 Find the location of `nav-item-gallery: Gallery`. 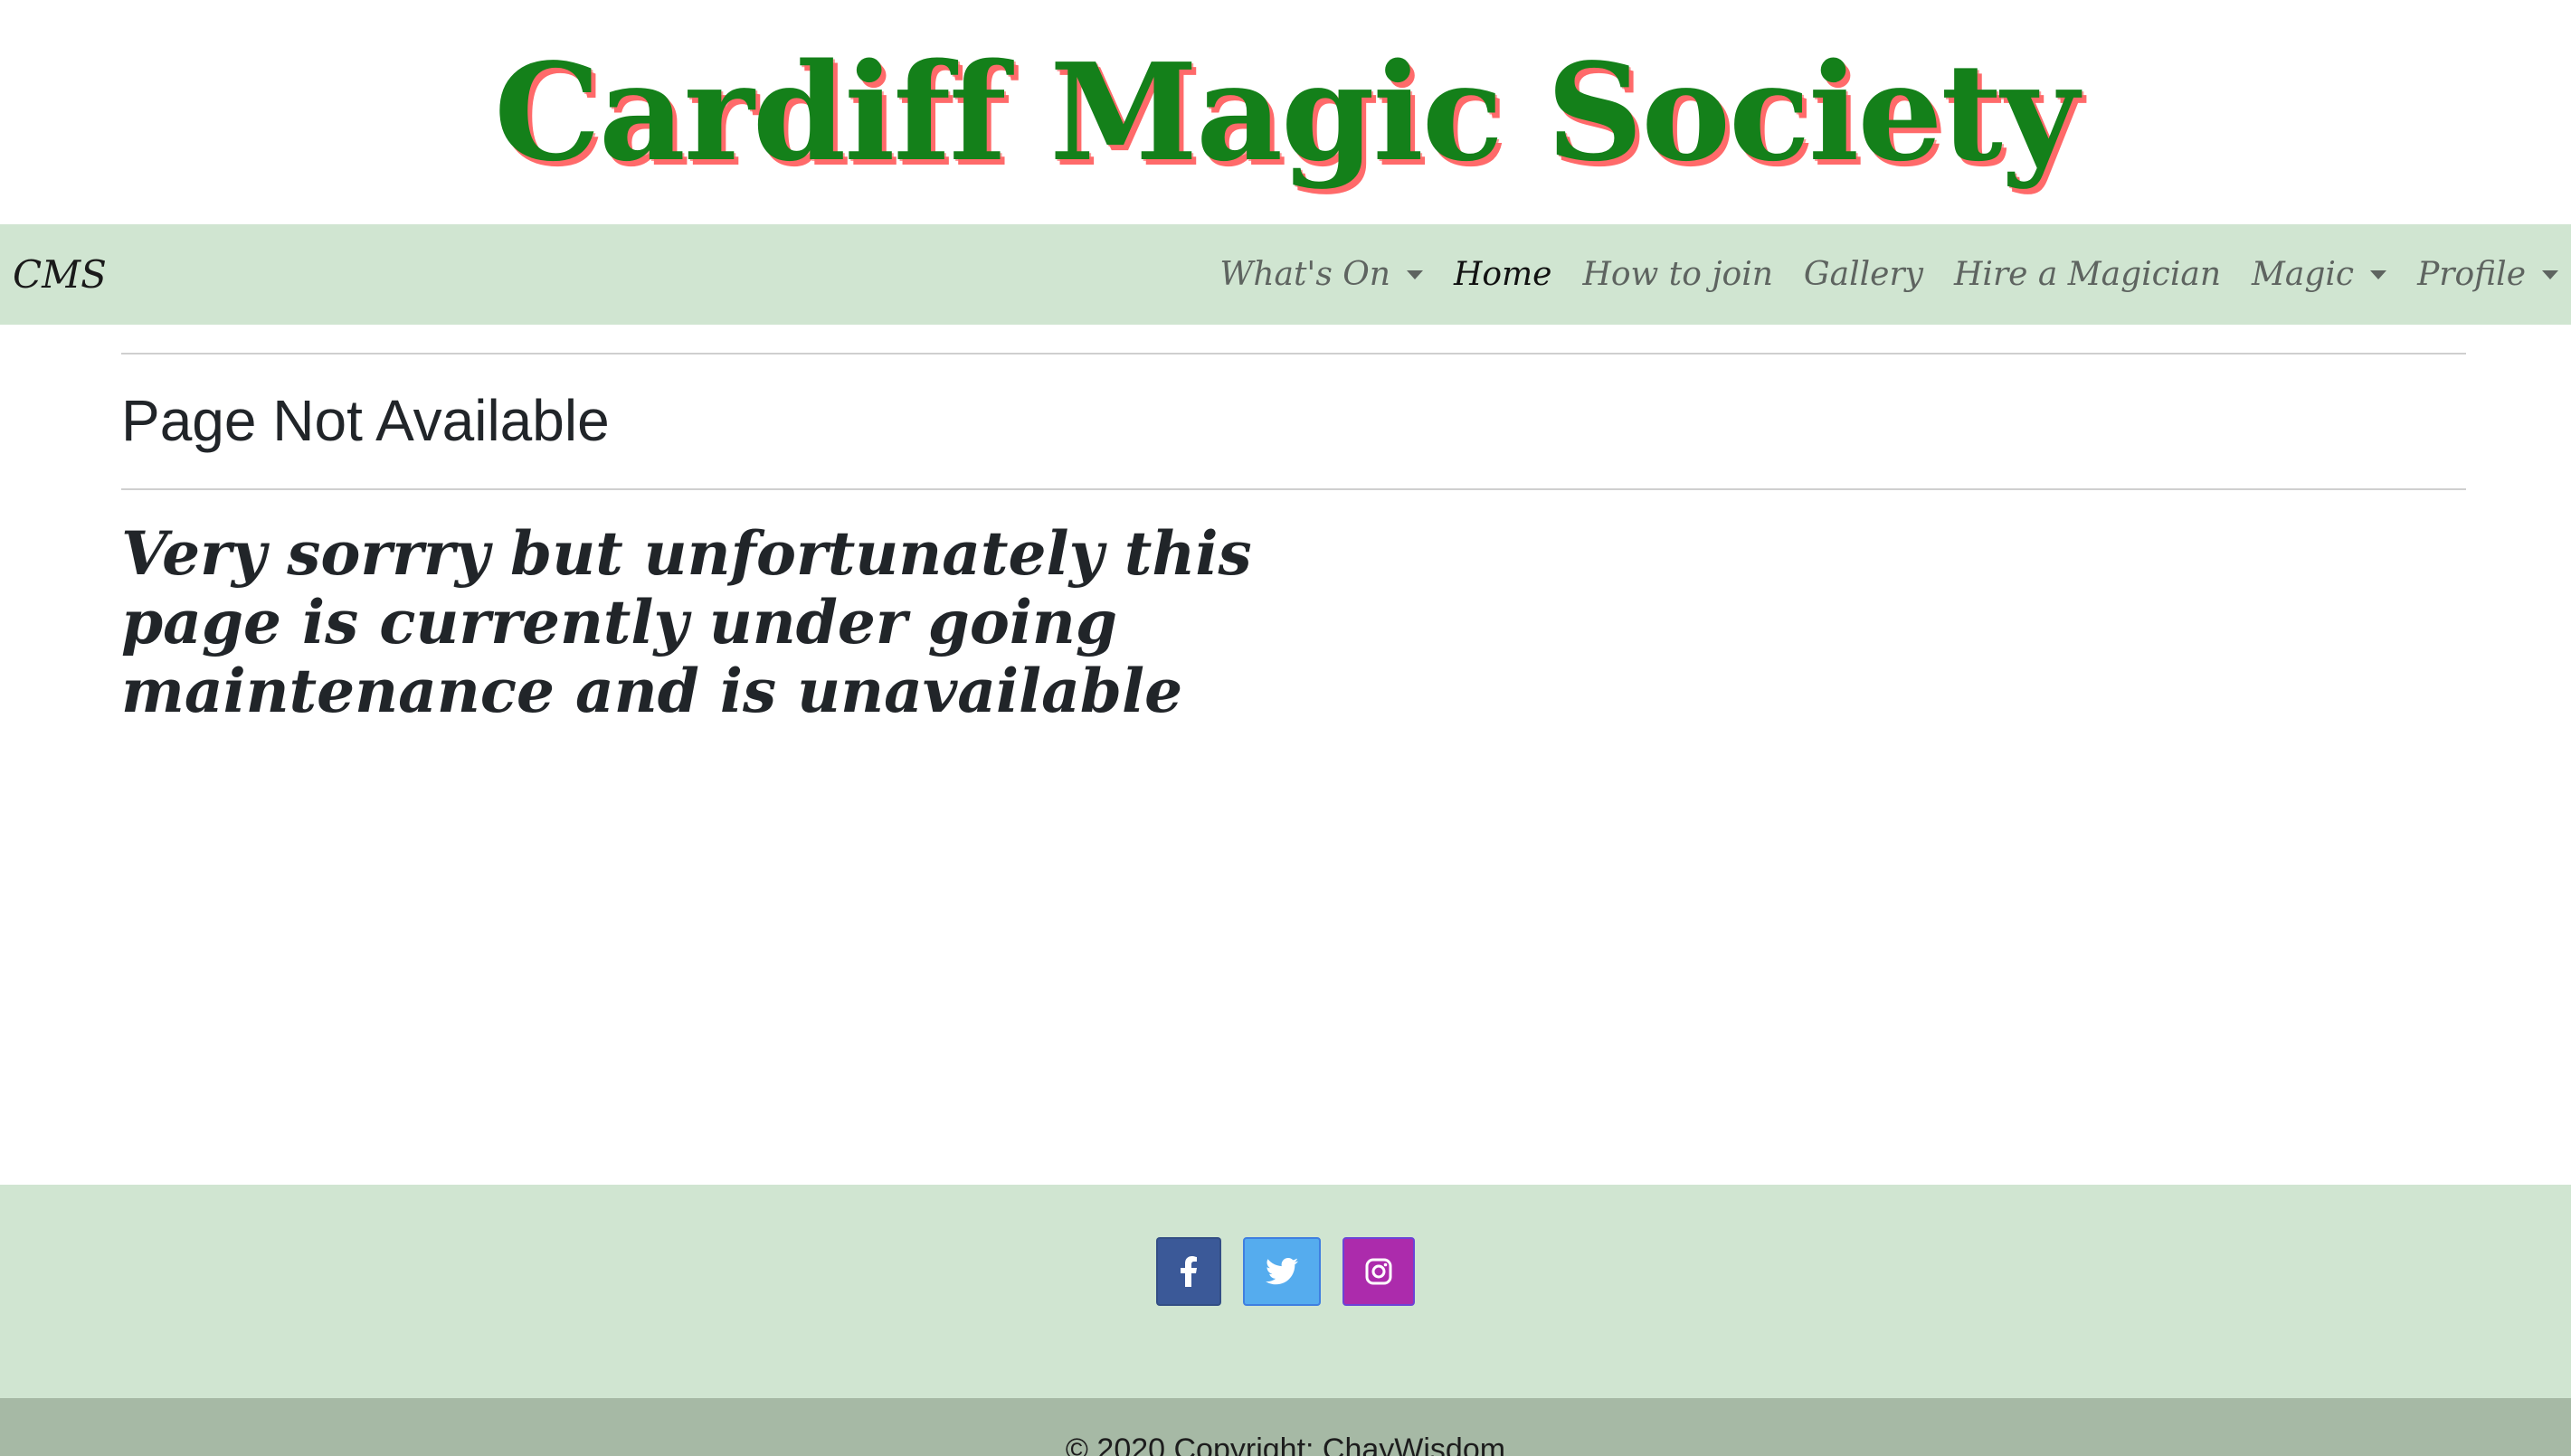

nav-item-gallery: Gallery is located at coordinates (1863, 274).